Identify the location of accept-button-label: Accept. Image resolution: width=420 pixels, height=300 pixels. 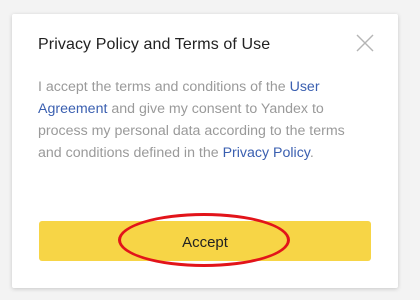
(205, 242).